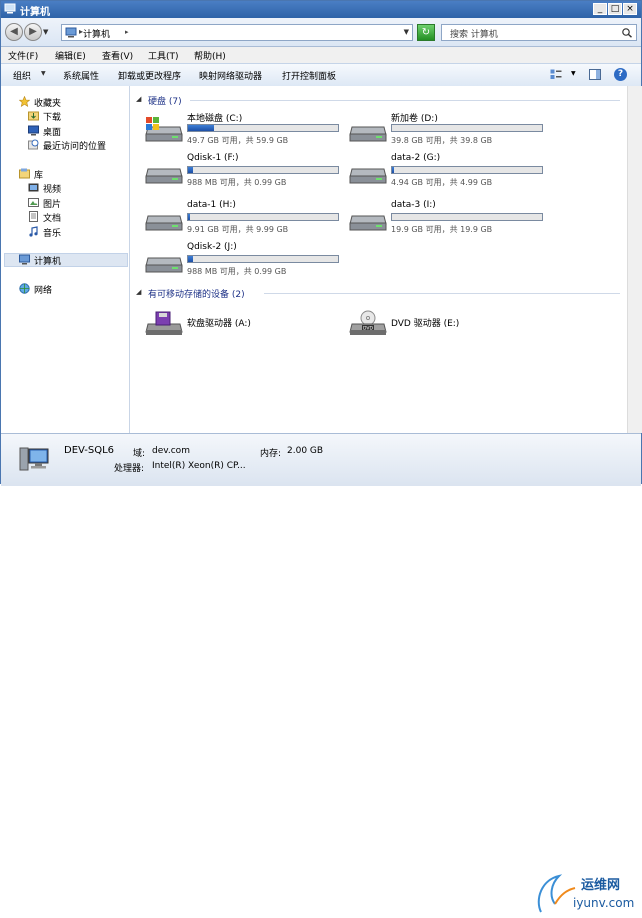 This screenshot has width=642, height=918. Describe the element at coordinates (413, 205) in the screenshot. I see `drive-name: data-3 (I:)` at that location.